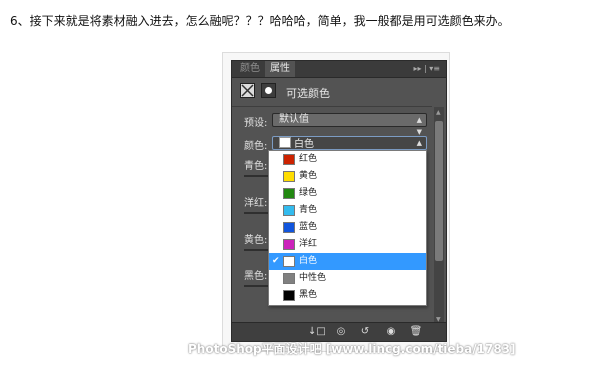  Describe the element at coordinates (439, 191) in the screenshot. I see `scroll-thumb` at that location.